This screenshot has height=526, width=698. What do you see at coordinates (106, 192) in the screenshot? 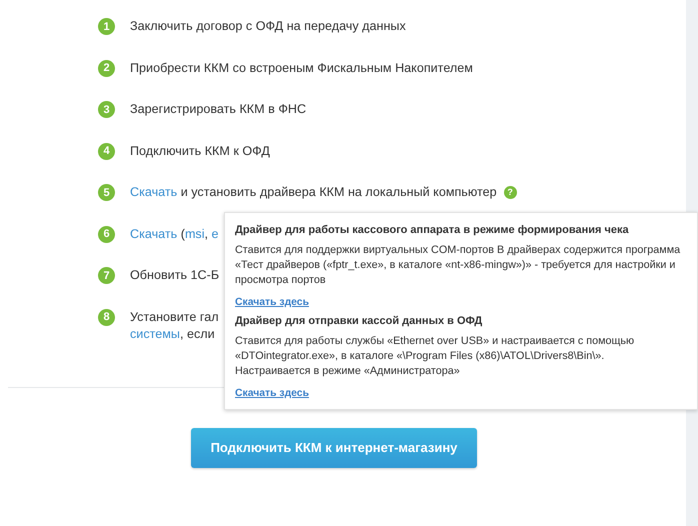
I see `step-number: 5` at bounding box center [106, 192].